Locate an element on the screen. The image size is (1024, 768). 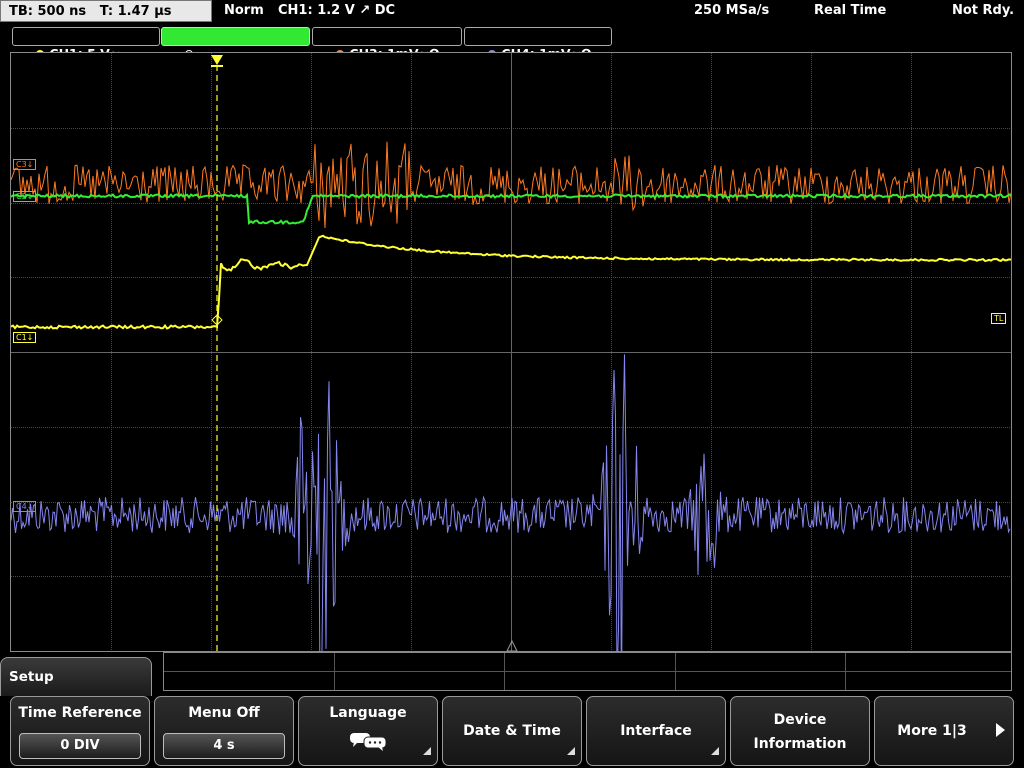
device-information-softkey: Device Information is located at coordinates (800, 731).